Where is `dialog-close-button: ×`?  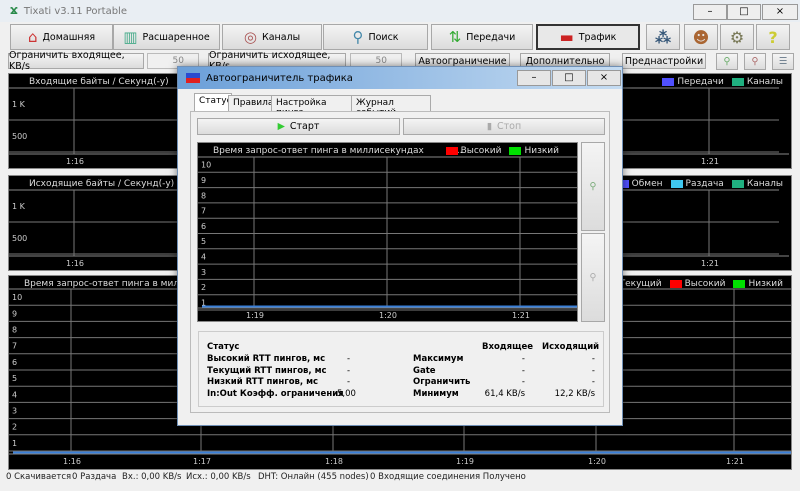 dialog-close-button: × is located at coordinates (604, 78).